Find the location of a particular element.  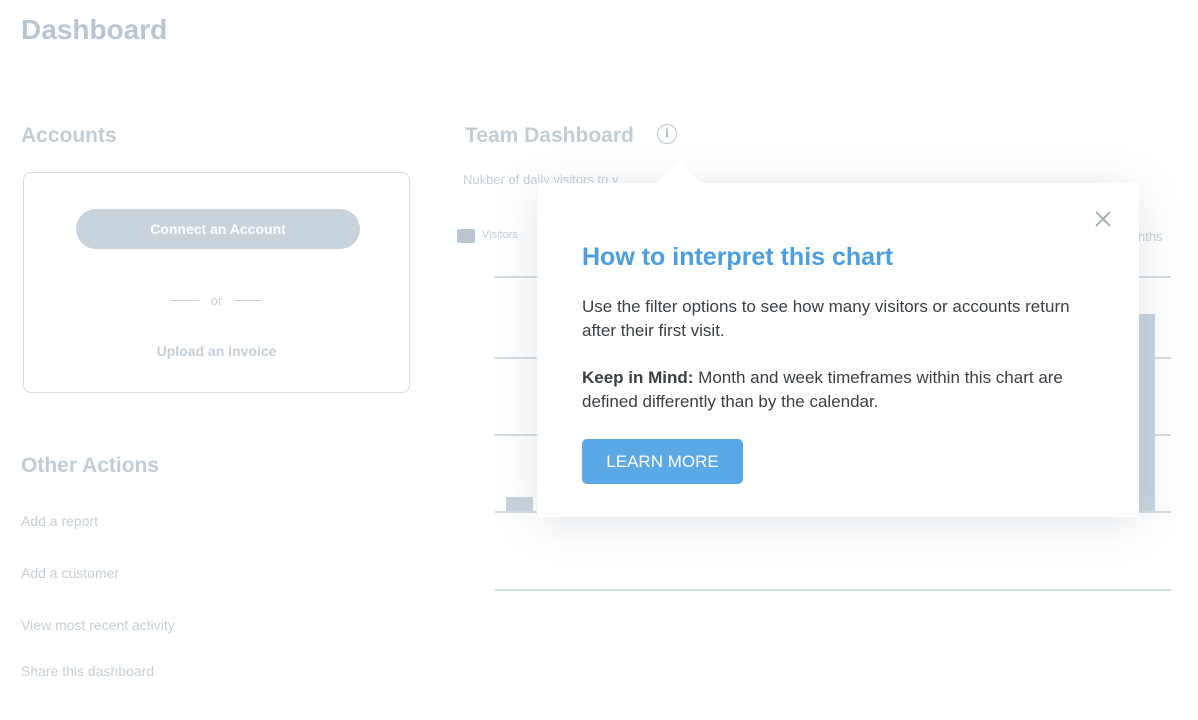

add-customer-link: Add a customer is located at coordinates (70, 573).